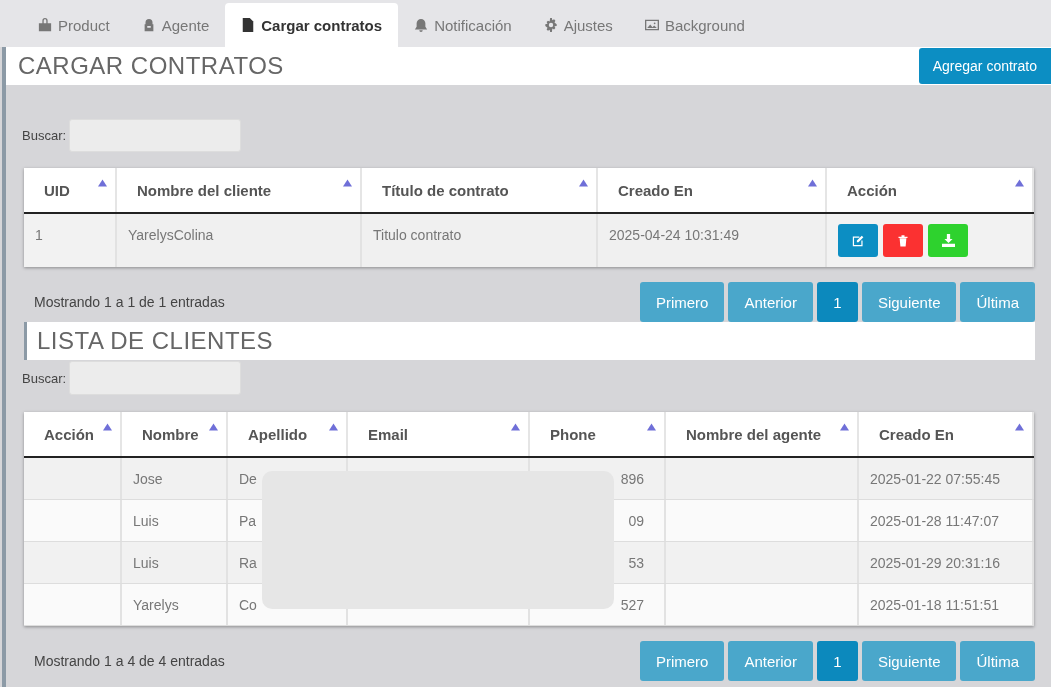 Image resolution: width=1051 pixels, height=687 pixels. What do you see at coordinates (421, 25) in the screenshot?
I see `bell-icon` at bounding box center [421, 25].